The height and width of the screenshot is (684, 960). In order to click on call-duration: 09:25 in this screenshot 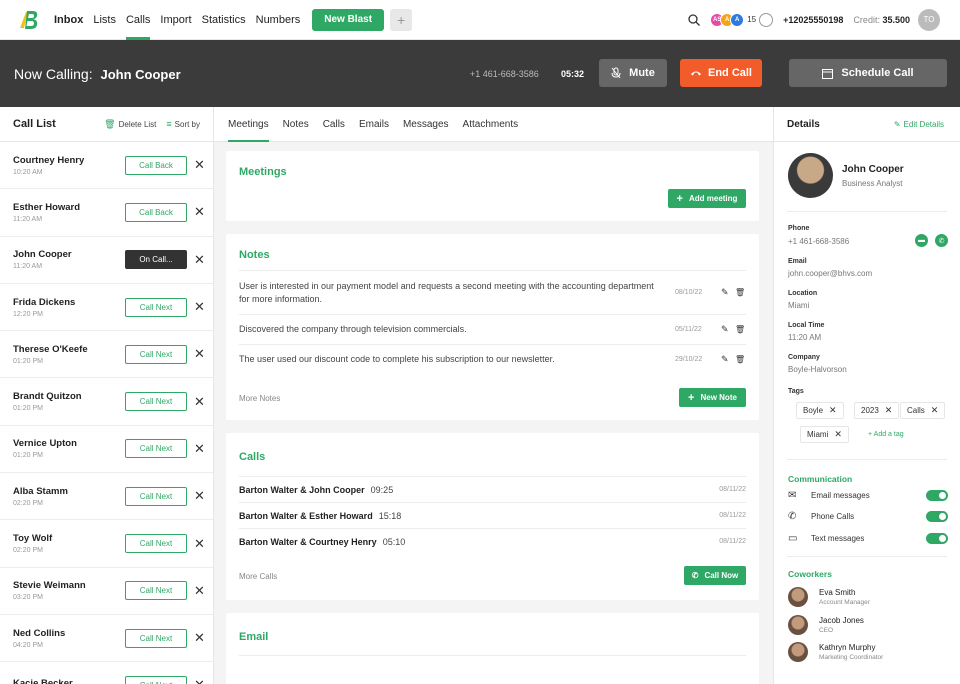, I will do `click(382, 489)`.